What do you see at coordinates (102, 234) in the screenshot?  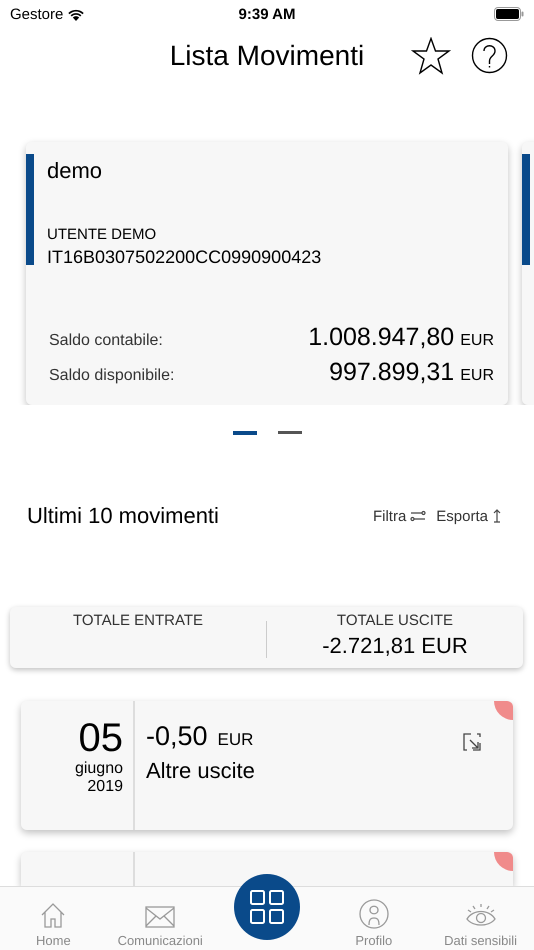 I see `account-holder: UTENTE DEMO` at bounding box center [102, 234].